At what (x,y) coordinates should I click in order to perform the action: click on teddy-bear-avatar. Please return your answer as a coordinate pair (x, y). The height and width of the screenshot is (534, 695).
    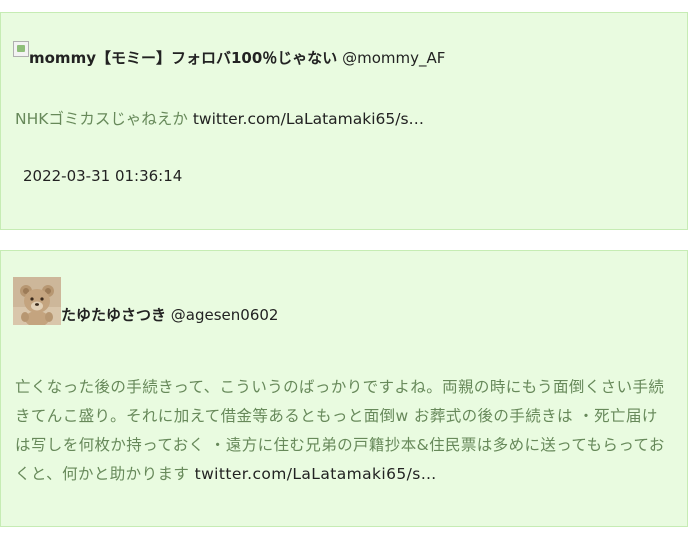
    Looking at the image, I should click on (37, 301).